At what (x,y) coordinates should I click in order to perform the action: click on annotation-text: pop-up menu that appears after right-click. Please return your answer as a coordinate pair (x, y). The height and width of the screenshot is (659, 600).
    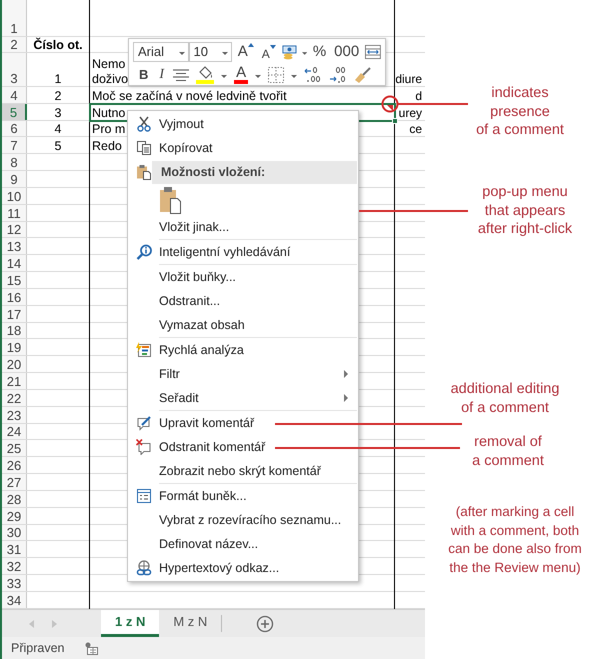
    Looking at the image, I should click on (525, 210).